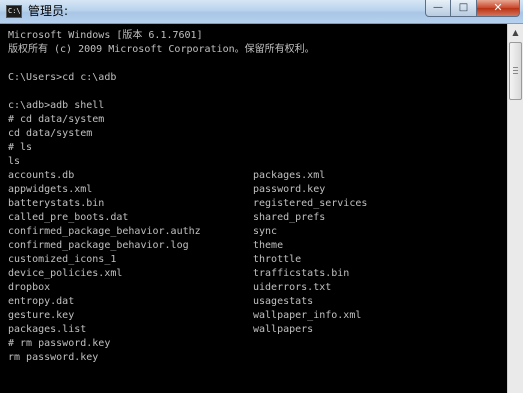 The width and height of the screenshot is (523, 393). What do you see at coordinates (283, 301) in the screenshot?
I see `file-listing-right: usagestats` at bounding box center [283, 301].